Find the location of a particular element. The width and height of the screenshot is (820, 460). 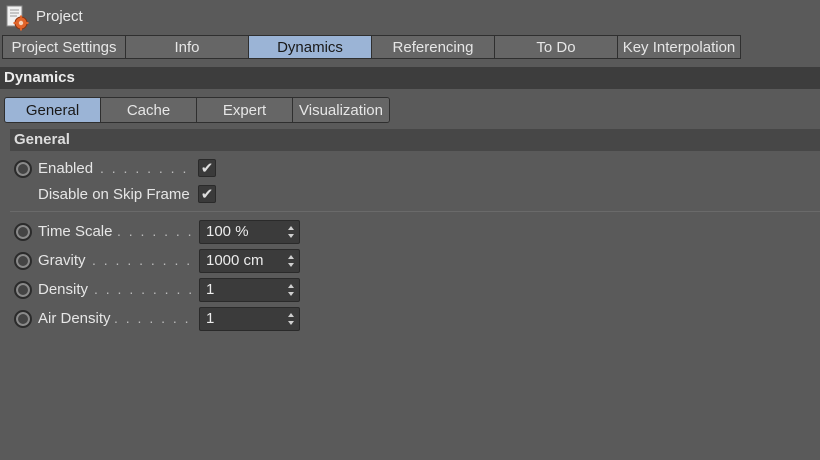

density-input: 1 is located at coordinates (249, 290).